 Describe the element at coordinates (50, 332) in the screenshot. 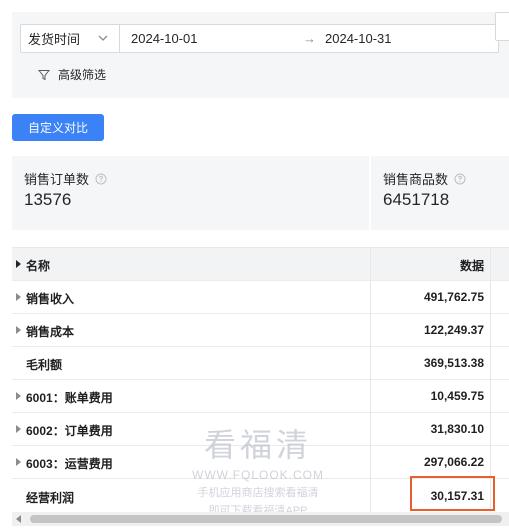

I see `row-name: 销售成本` at that location.